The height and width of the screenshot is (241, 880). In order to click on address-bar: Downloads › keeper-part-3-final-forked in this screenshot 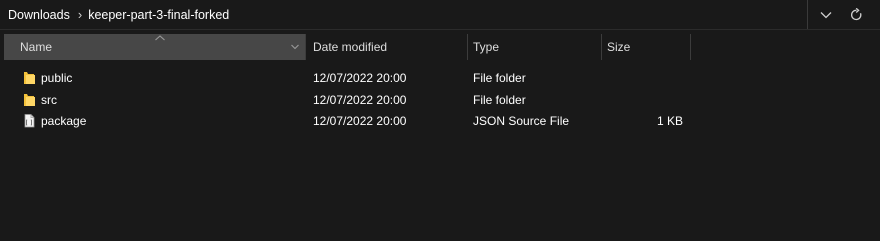, I will do `click(440, 15)`.